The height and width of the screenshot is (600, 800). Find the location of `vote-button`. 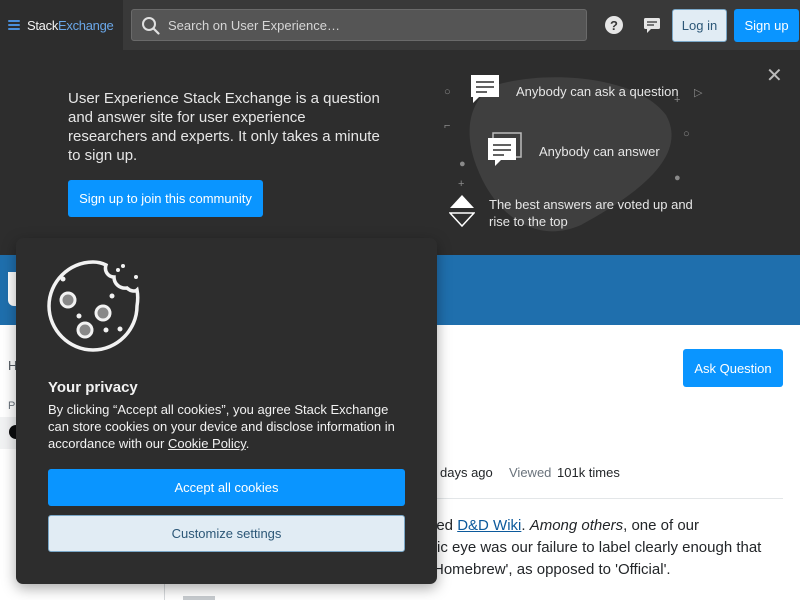

vote-button is located at coordinates (199, 598).